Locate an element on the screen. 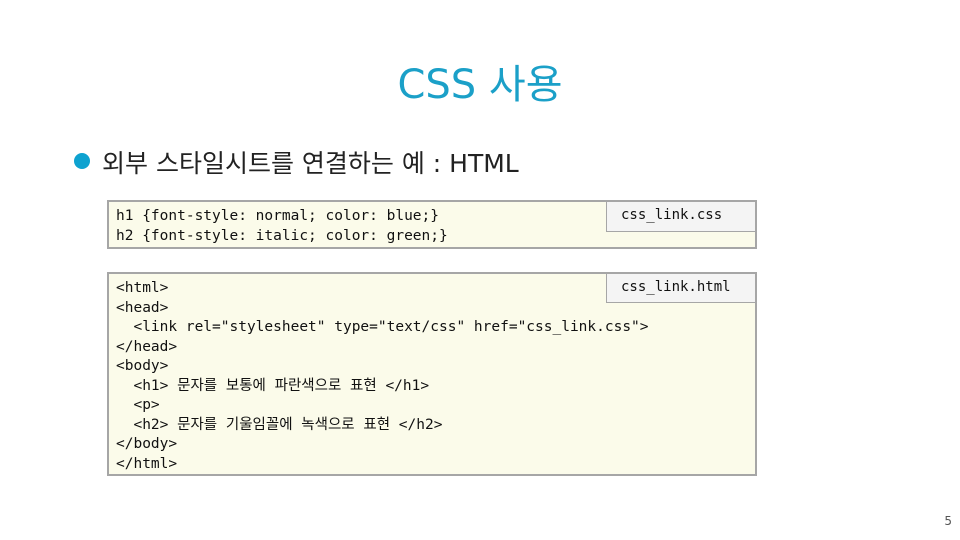  bullet-text: 외부 스타일시트를 연결하는 예 : HTML is located at coordinates (310, 163).